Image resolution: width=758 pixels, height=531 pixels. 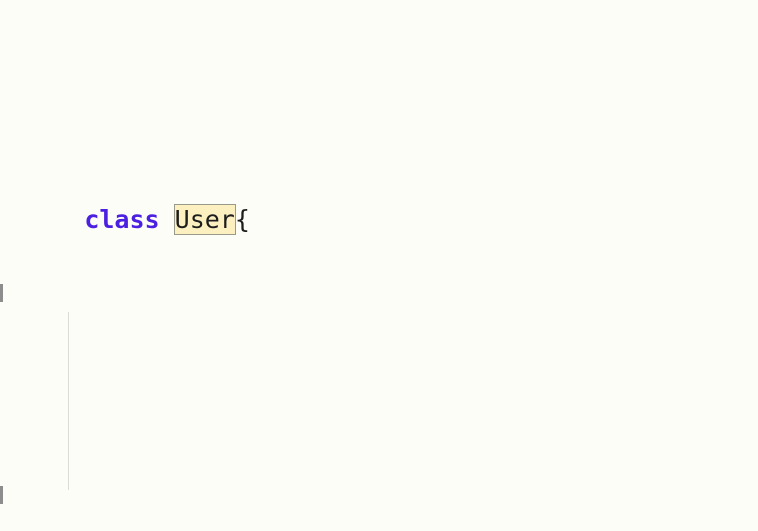 What do you see at coordinates (122, 219) in the screenshot?
I see `keyword-class: class` at bounding box center [122, 219].